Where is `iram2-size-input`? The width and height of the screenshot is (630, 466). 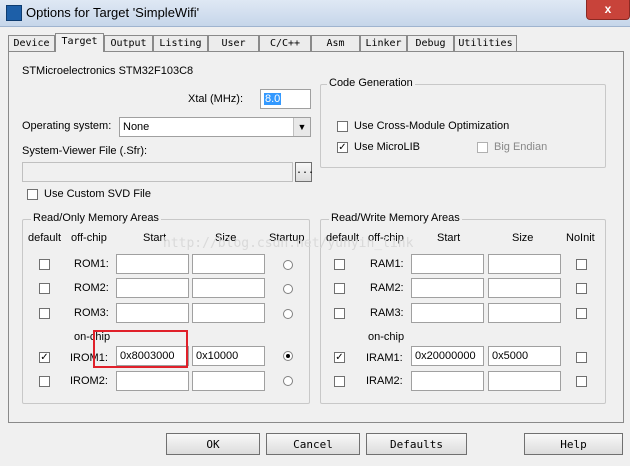
iram2-size-input is located at coordinates (524, 381).